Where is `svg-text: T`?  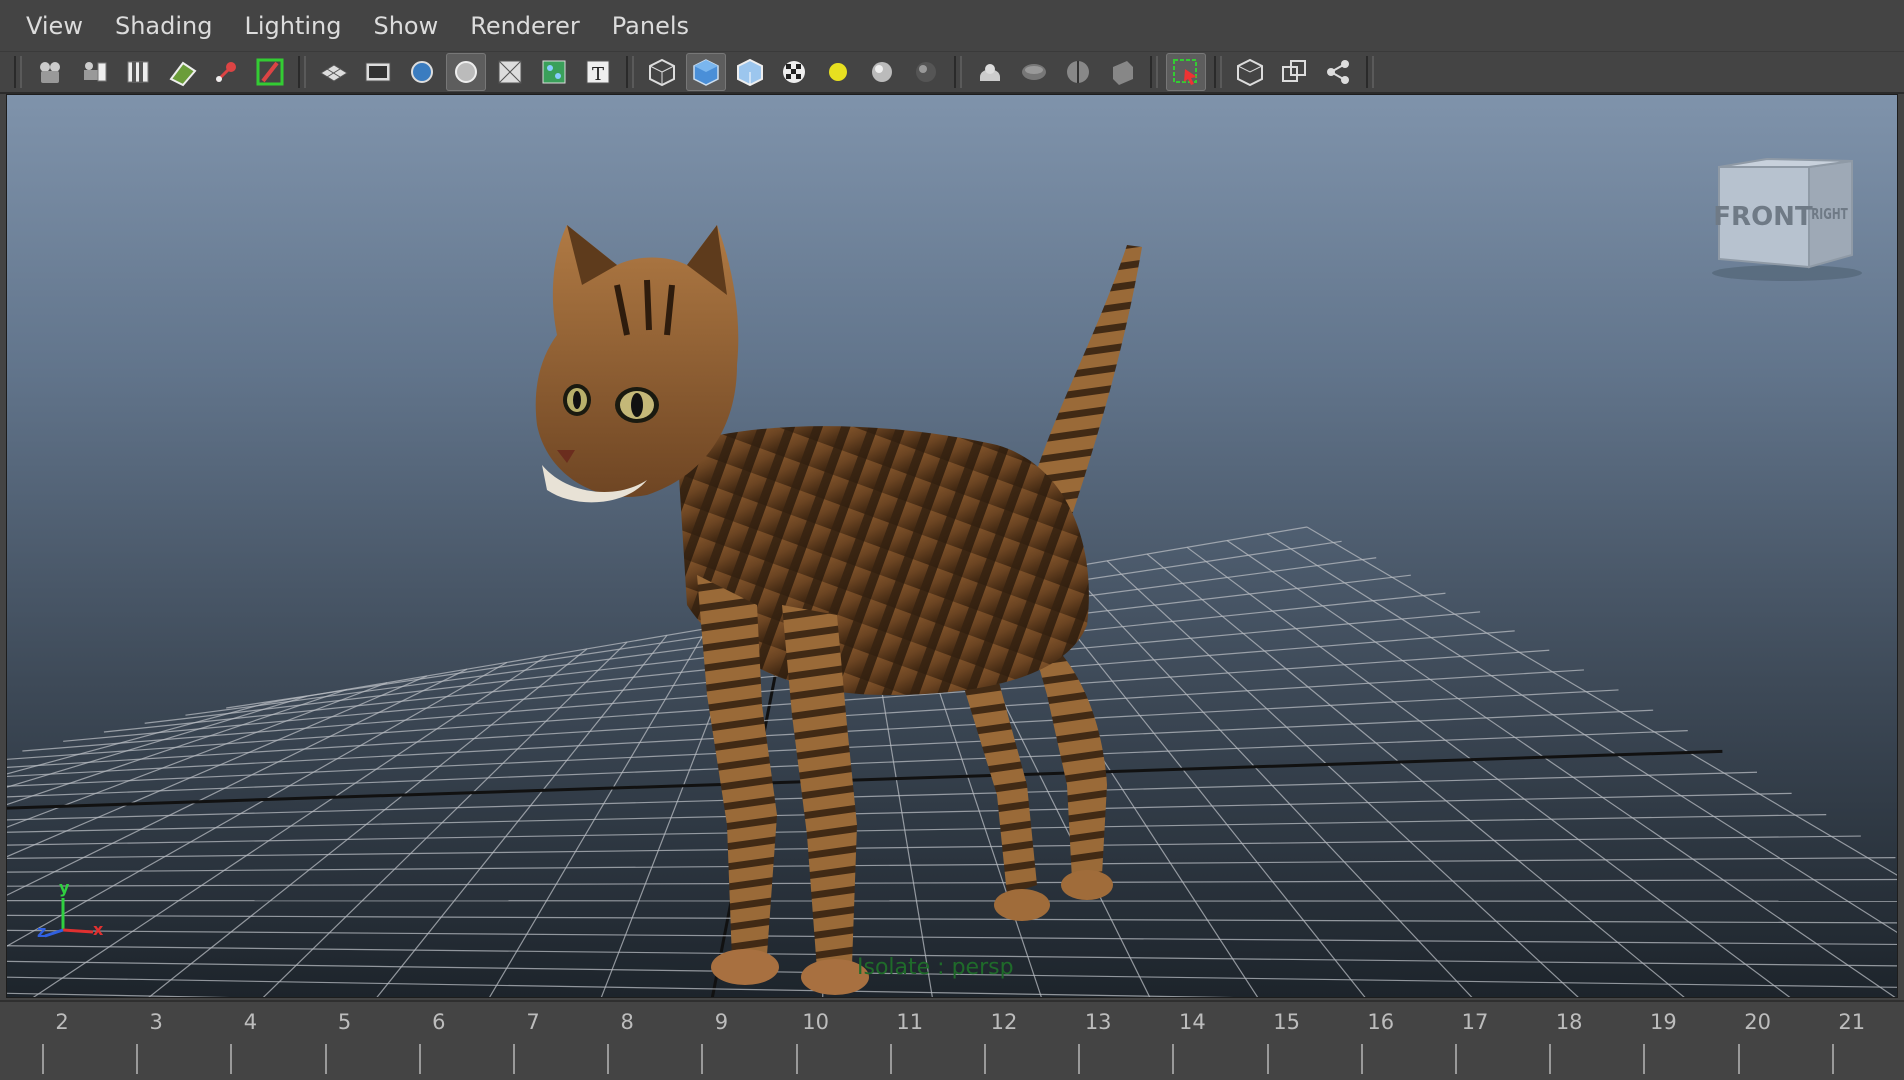
svg-text: T is located at coordinates (598, 74).